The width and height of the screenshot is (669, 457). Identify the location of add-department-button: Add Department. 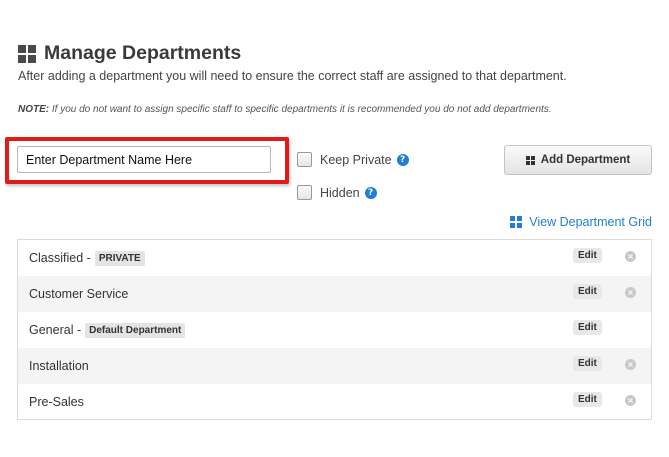
(578, 160).